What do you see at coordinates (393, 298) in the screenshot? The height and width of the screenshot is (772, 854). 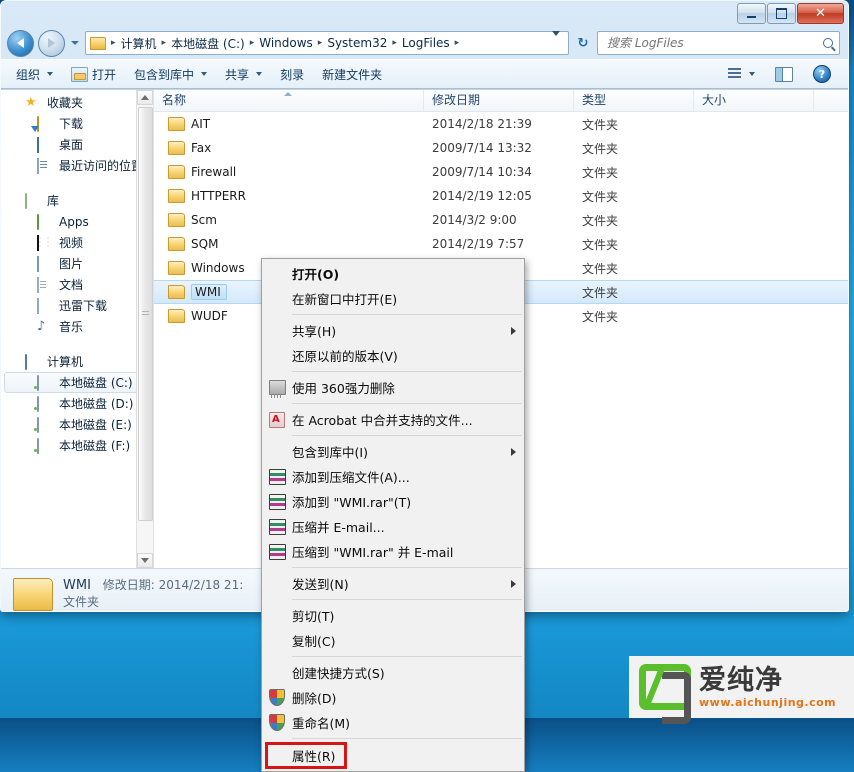 I see `menu-item-open-new-window: 在新窗口中打开(E)` at bounding box center [393, 298].